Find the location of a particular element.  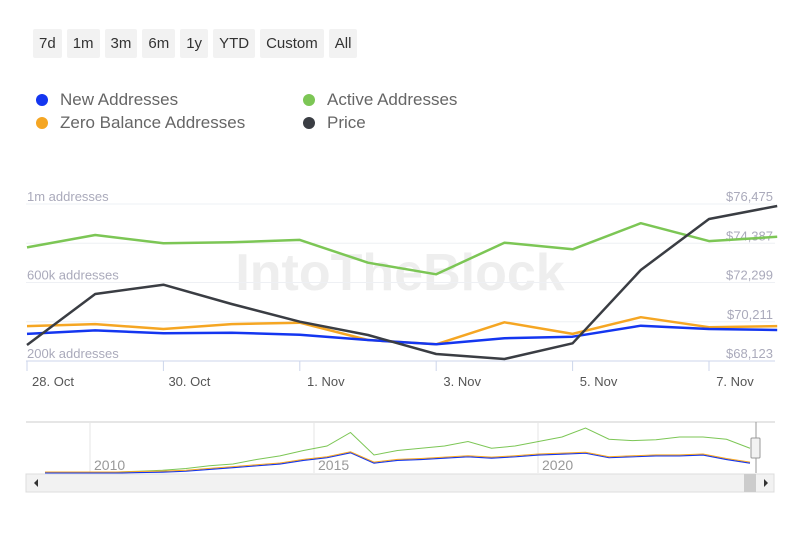

navigator-zero-line is located at coordinates (398, 462).